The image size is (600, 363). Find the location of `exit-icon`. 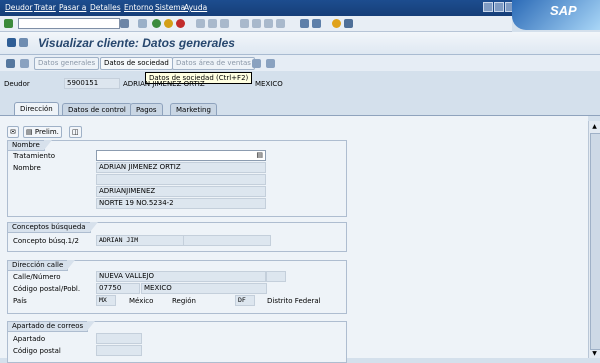

exit-icon is located at coordinates (168, 23).